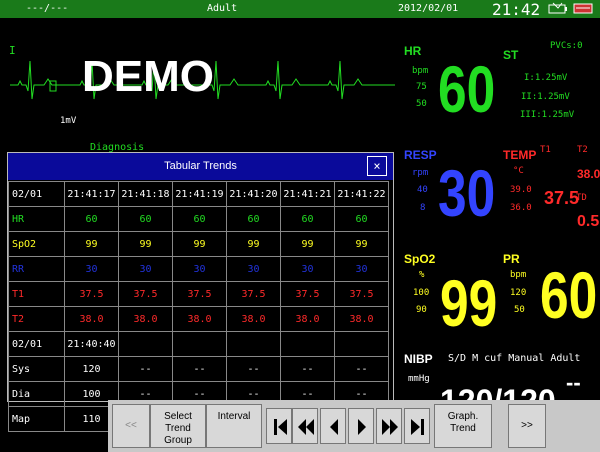 This screenshot has width=600, height=452. Describe the element at coordinates (198, 369) in the screenshot. I see `table-row: Sys 120 -- -- -- -- --` at that location.